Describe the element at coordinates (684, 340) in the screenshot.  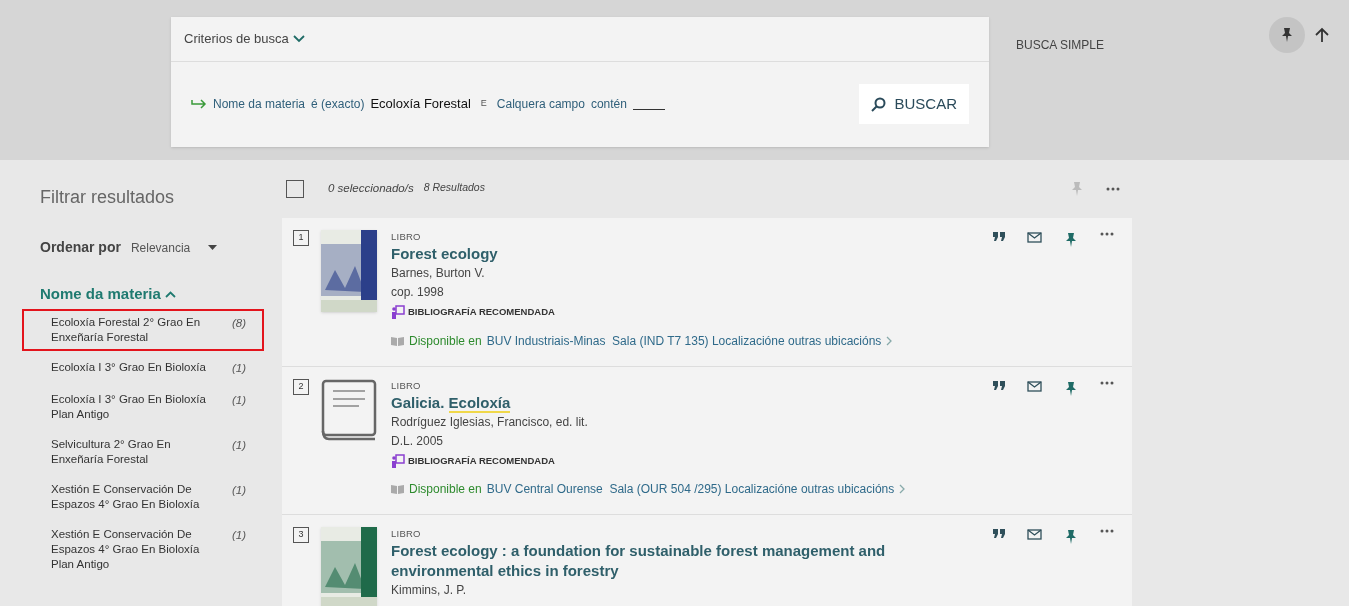
I see `location-link: BUV Industriais-Minas Sala (IND T7 135) Localizacióne outras ubicacións` at that location.